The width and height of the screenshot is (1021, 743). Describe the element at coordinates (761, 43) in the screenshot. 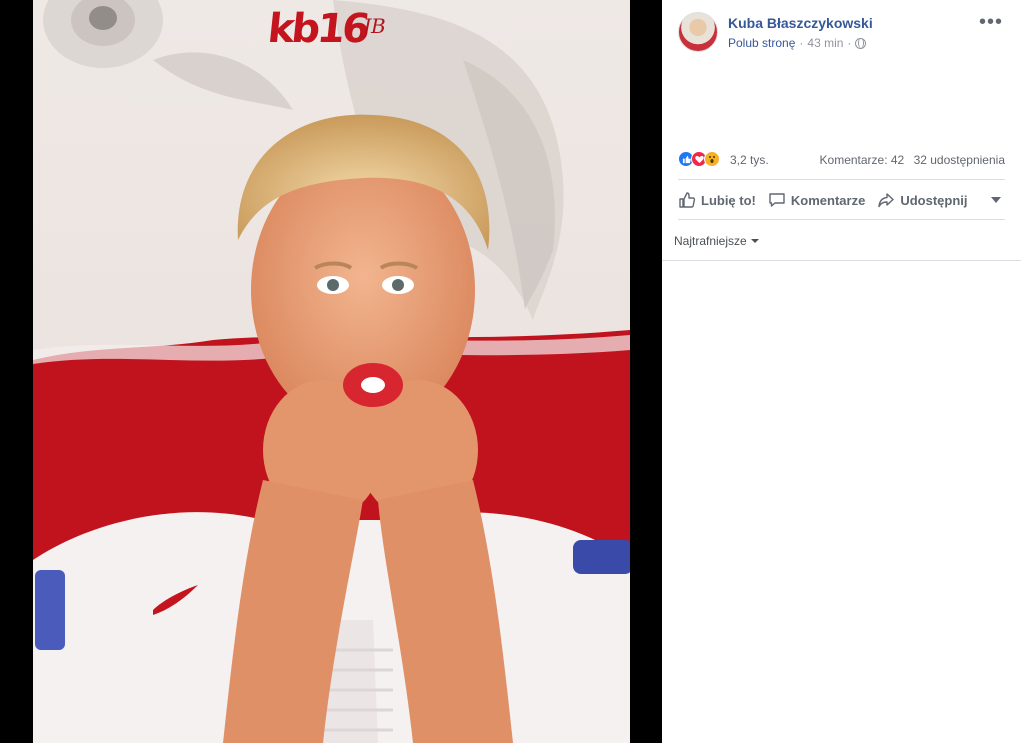

I see `like-page-link: Polub stronę` at that location.